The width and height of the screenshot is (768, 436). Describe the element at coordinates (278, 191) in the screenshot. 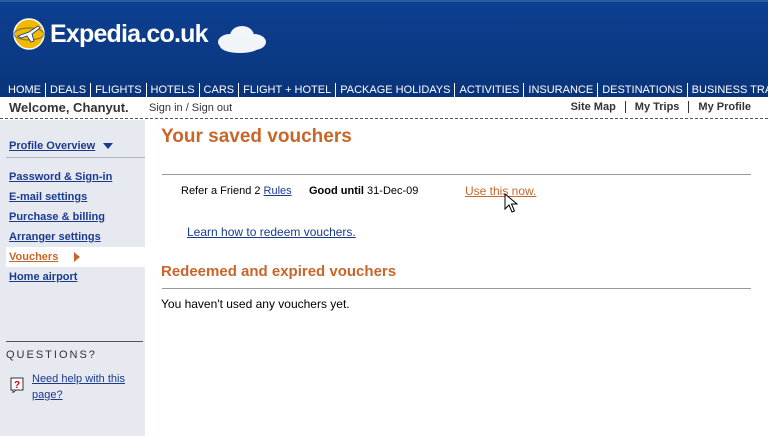

I see `voucher-rules-link: Rules` at that location.